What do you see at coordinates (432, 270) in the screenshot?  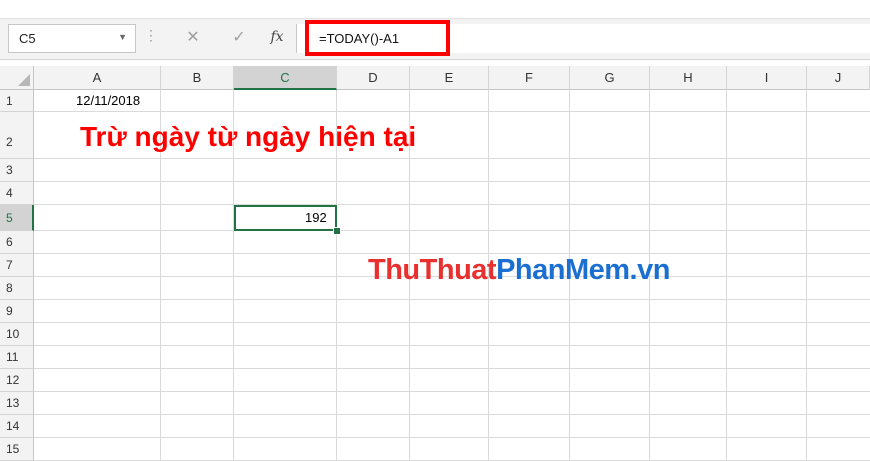 I see `watermark-part-1: ThuThuat` at bounding box center [432, 270].